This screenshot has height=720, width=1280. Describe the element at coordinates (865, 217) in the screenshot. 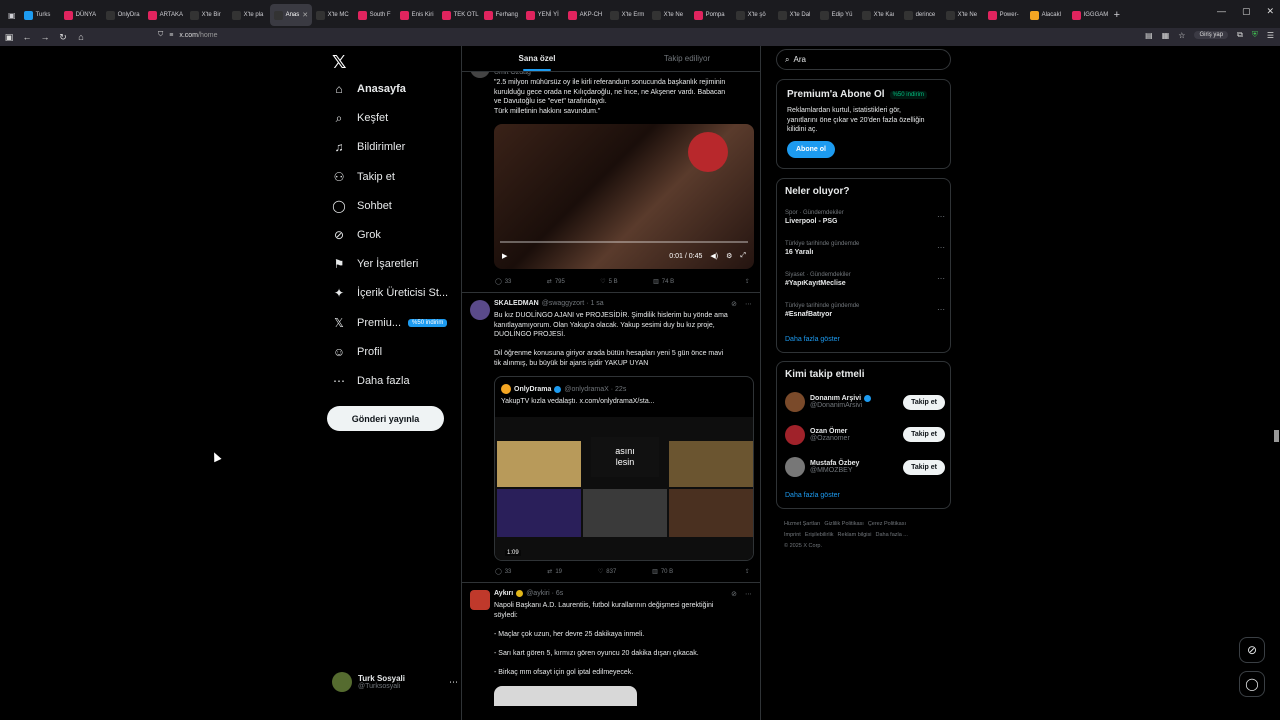

I see `trend-item: Spor · Gündemdekiler Liverpool - PSG ⋯` at that location.